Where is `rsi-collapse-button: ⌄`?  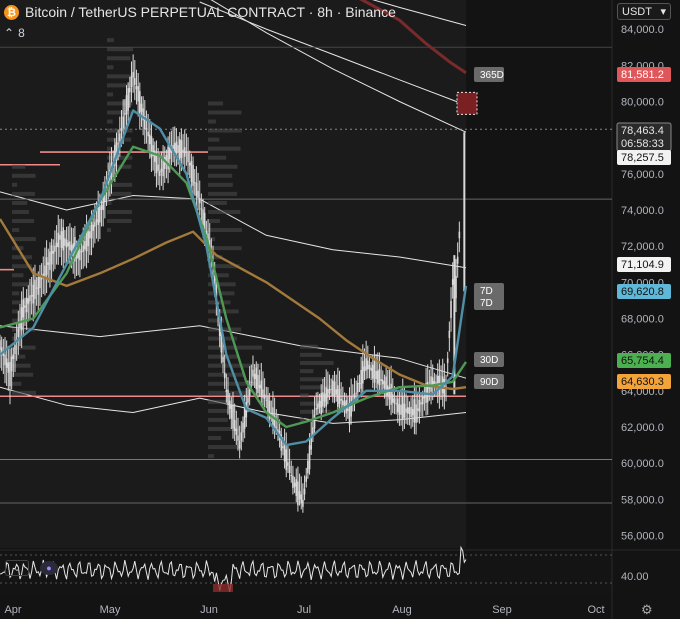 rsi-collapse-button: ⌄ is located at coordinates (17, 568).